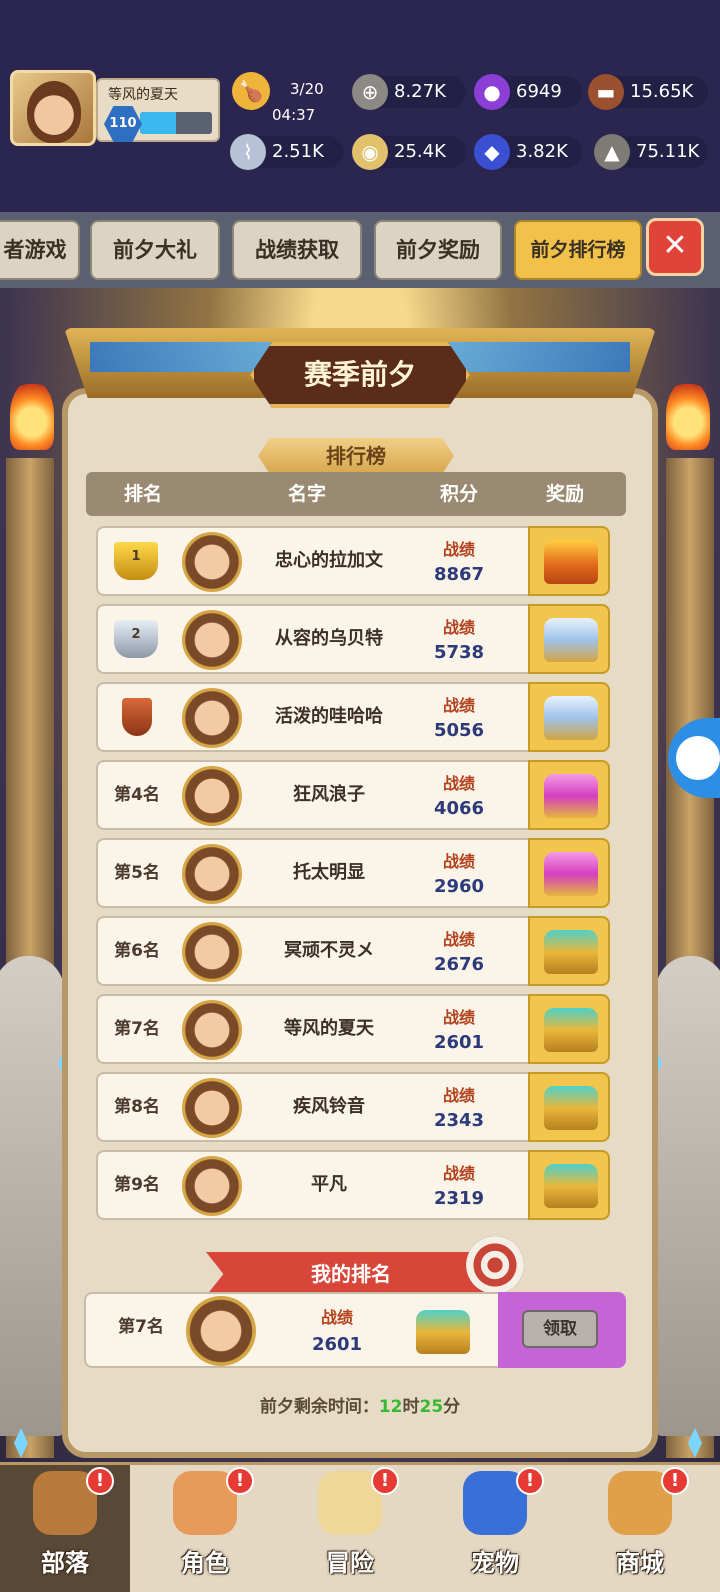 This screenshot has height=1592, width=720. What do you see at coordinates (353, 1185) in the screenshot?
I see `table-row: 第9名 平凡 战绩 2319` at bounding box center [353, 1185].